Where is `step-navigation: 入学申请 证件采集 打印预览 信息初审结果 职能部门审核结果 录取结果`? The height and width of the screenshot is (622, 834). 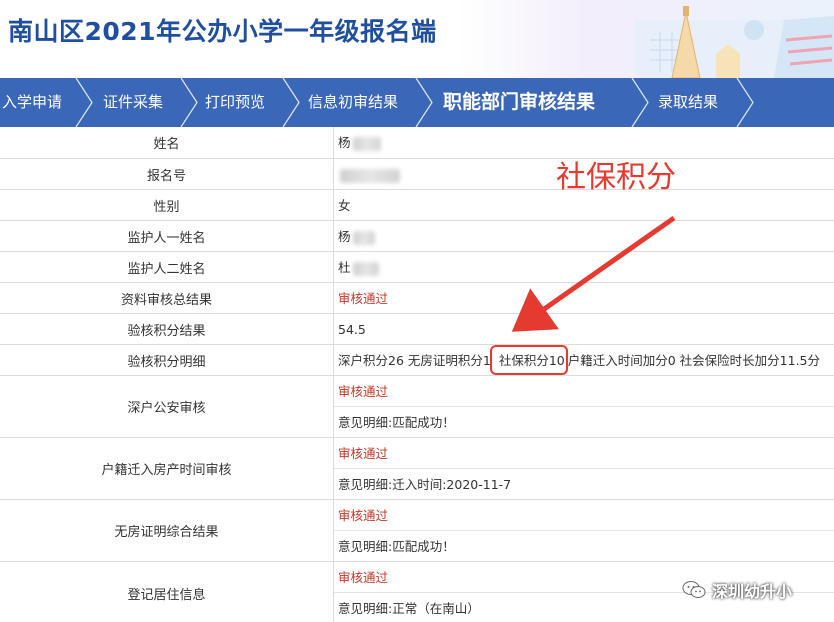
step-navigation: 入学申请 证件采集 打印预览 信息初审结果 职能部门审核结果 录取结果 is located at coordinates (417, 102).